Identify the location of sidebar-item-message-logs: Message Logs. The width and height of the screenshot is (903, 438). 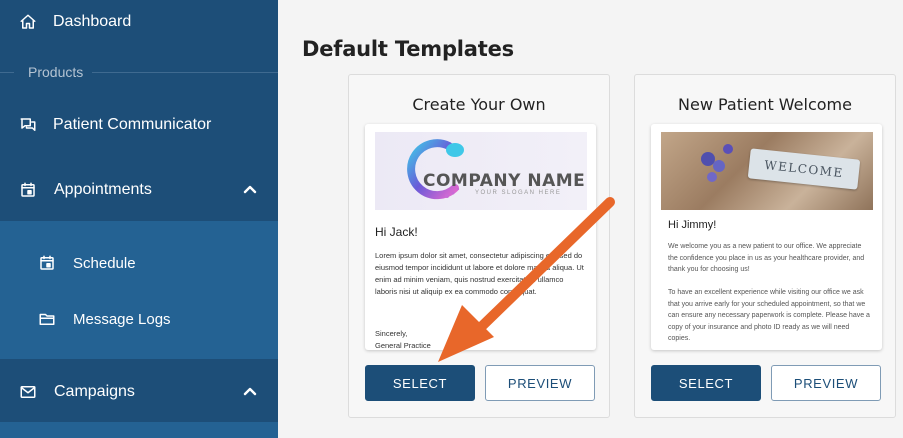
(139, 319).